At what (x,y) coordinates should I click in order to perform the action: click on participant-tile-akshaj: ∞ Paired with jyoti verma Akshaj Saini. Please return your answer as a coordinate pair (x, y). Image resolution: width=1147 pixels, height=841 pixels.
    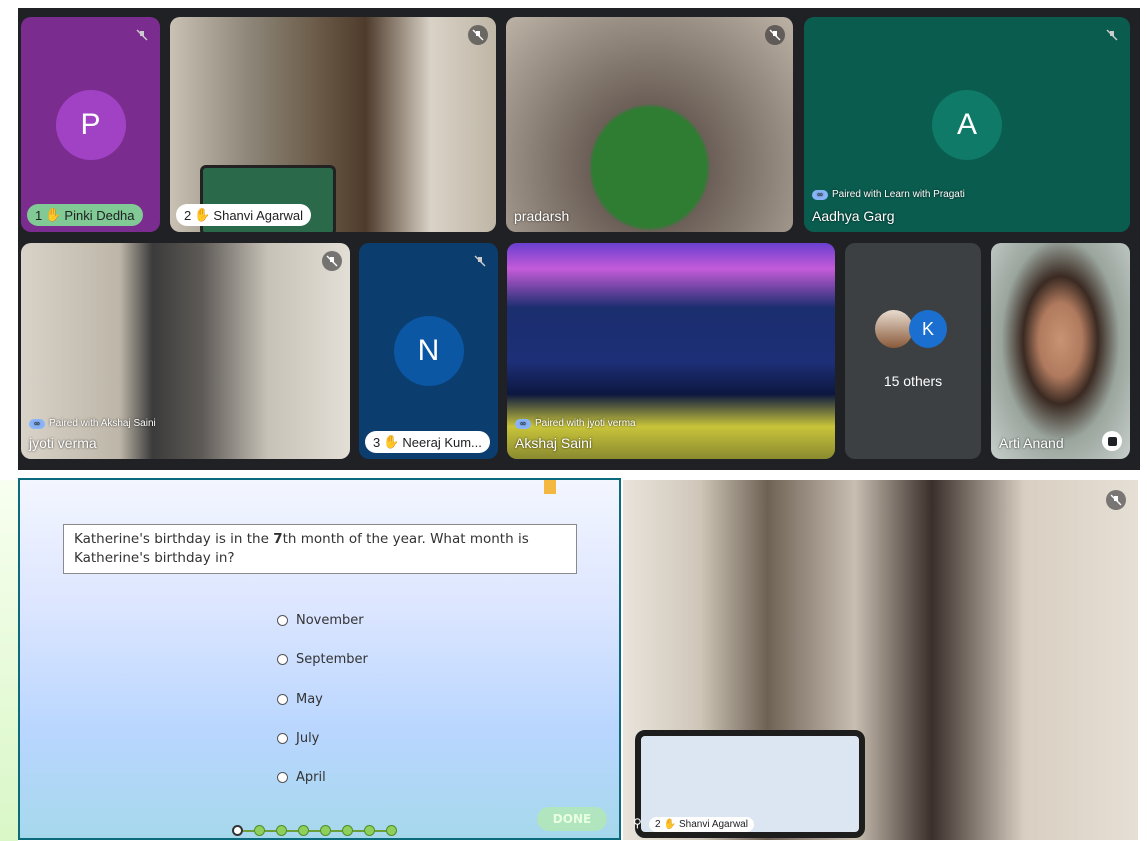
    Looking at the image, I should click on (671, 351).